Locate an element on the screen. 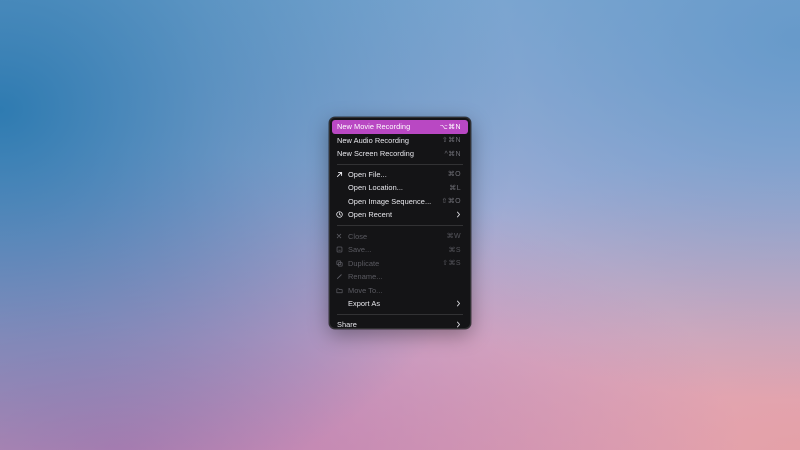 Image resolution: width=800 pixels, height=450 pixels. menu-item-shortcut: ⌘L is located at coordinates (455, 188).